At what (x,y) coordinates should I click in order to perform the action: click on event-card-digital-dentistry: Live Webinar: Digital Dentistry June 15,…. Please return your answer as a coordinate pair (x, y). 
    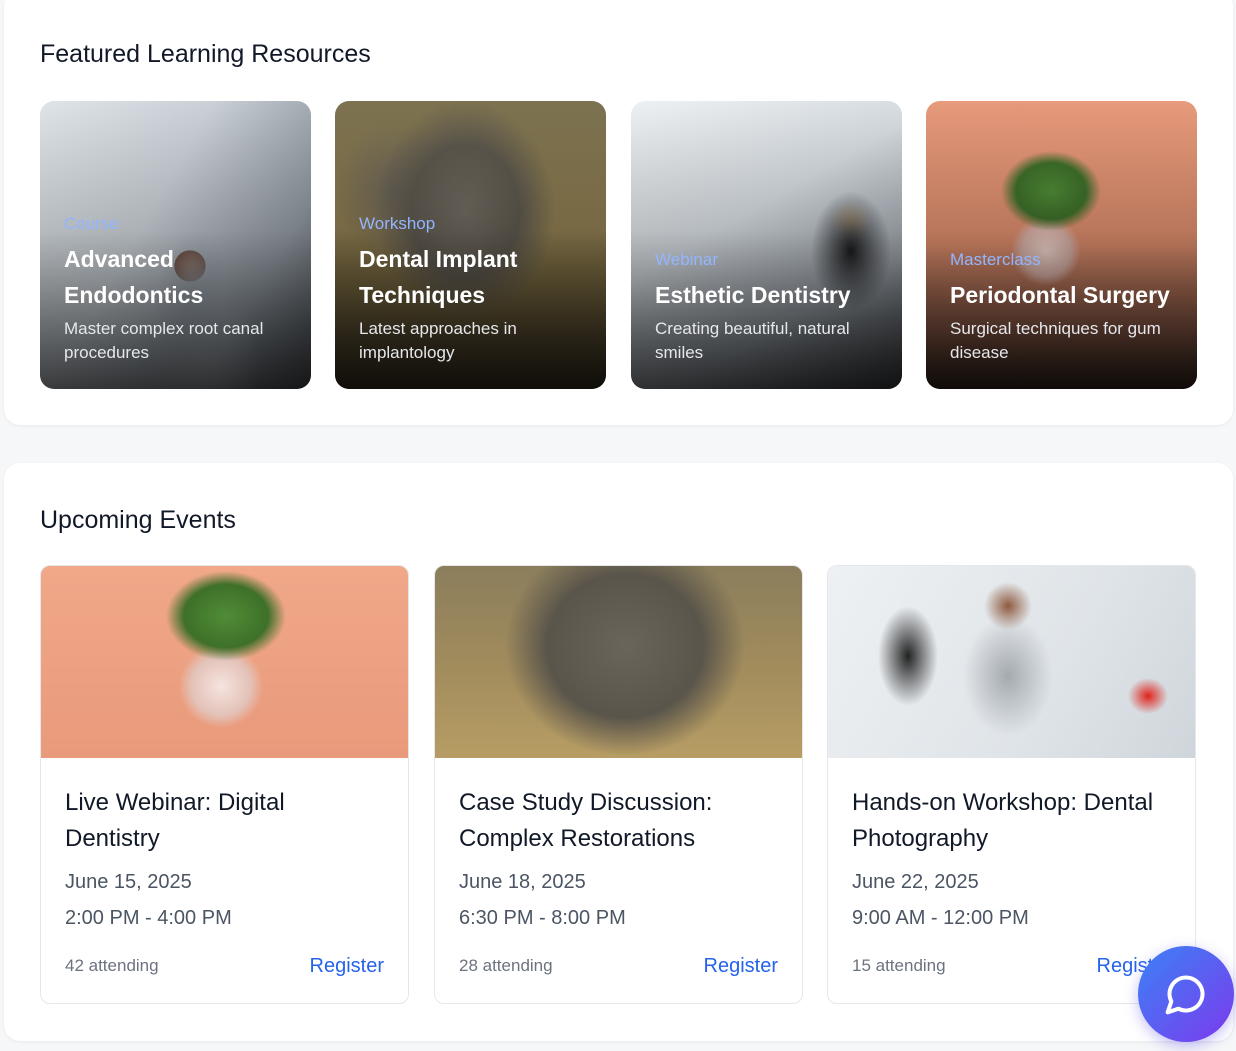
    Looking at the image, I should click on (224, 784).